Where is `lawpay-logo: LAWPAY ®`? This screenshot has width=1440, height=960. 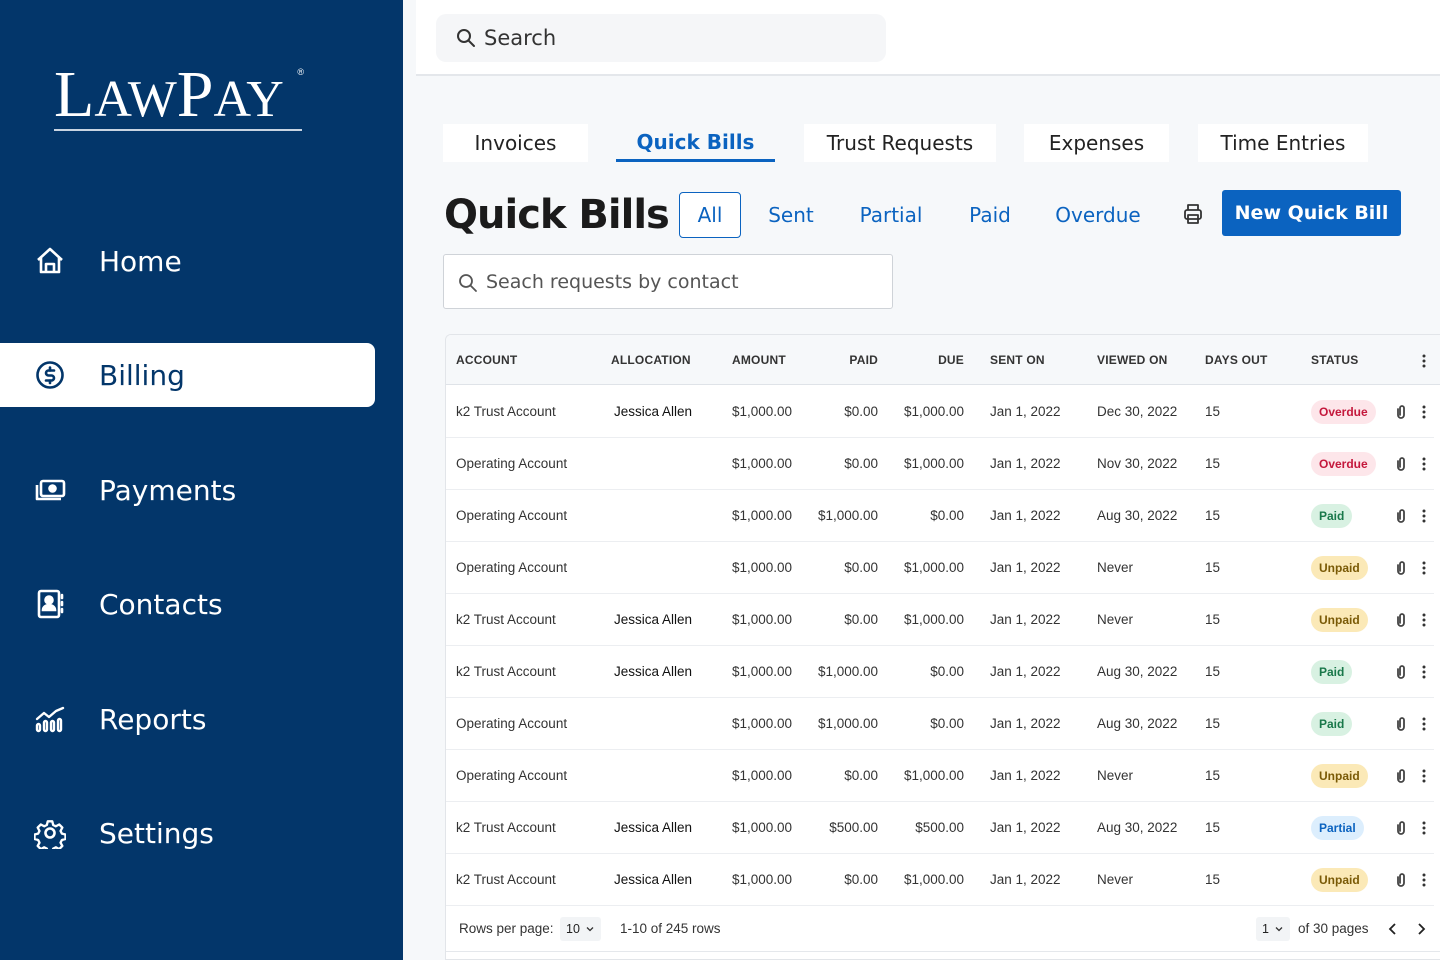
lawpay-logo: LAWPAY ® is located at coordinates (179, 96).